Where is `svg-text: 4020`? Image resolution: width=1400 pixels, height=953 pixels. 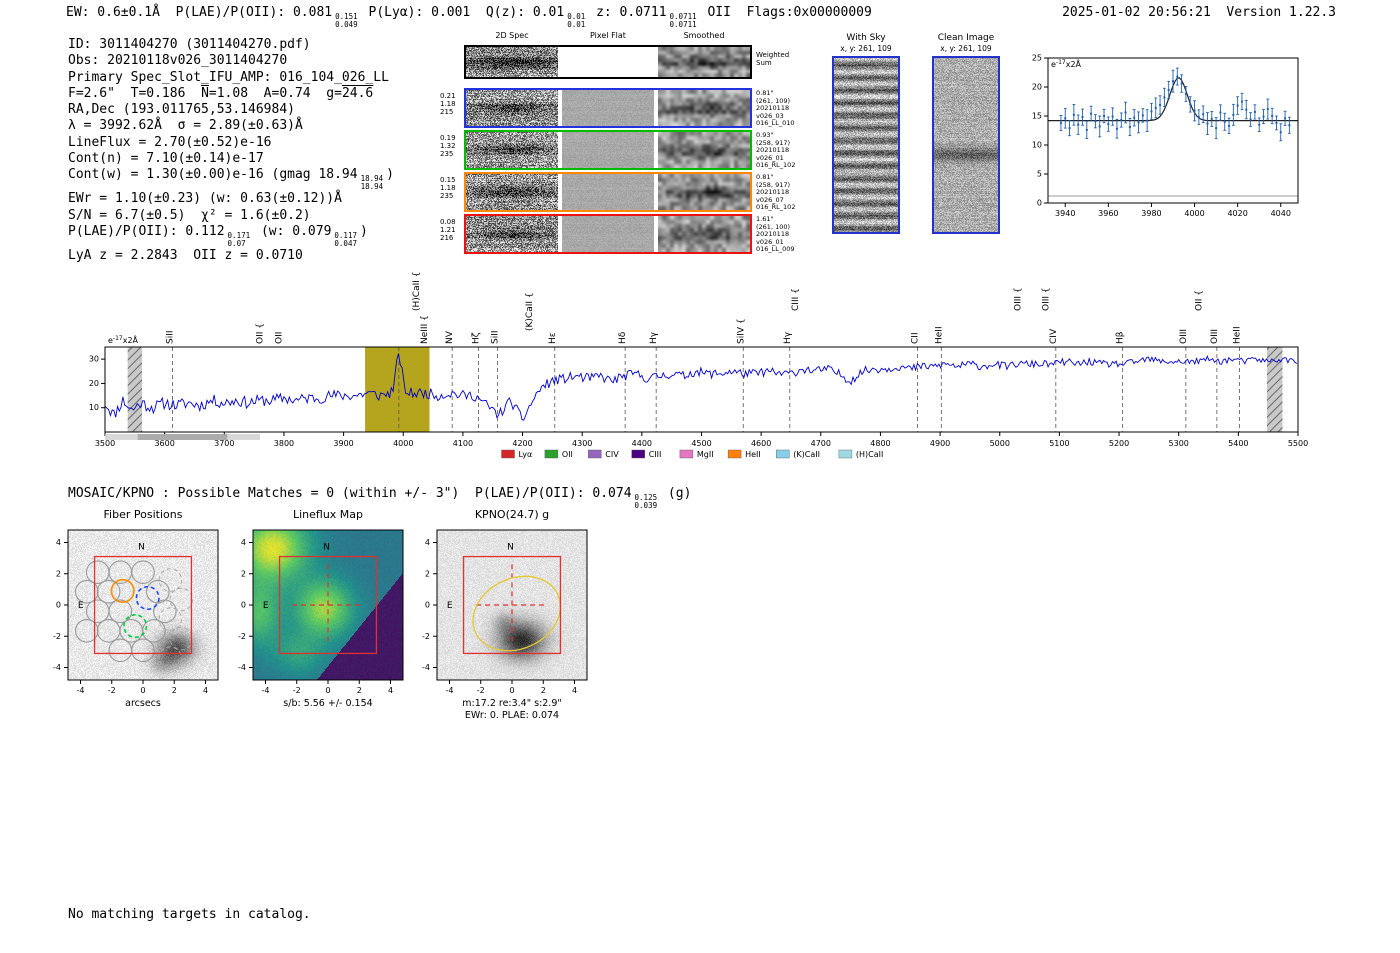
svg-text: 4020 is located at coordinates (1237, 213).